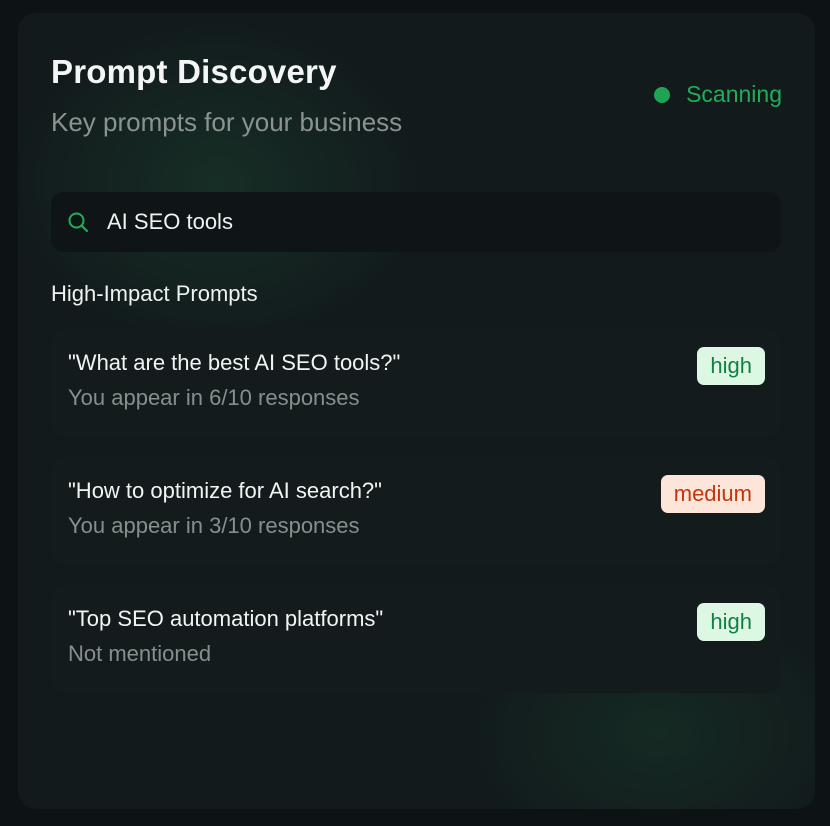 The width and height of the screenshot is (830, 826). I want to click on search-bar, so click(416, 222).